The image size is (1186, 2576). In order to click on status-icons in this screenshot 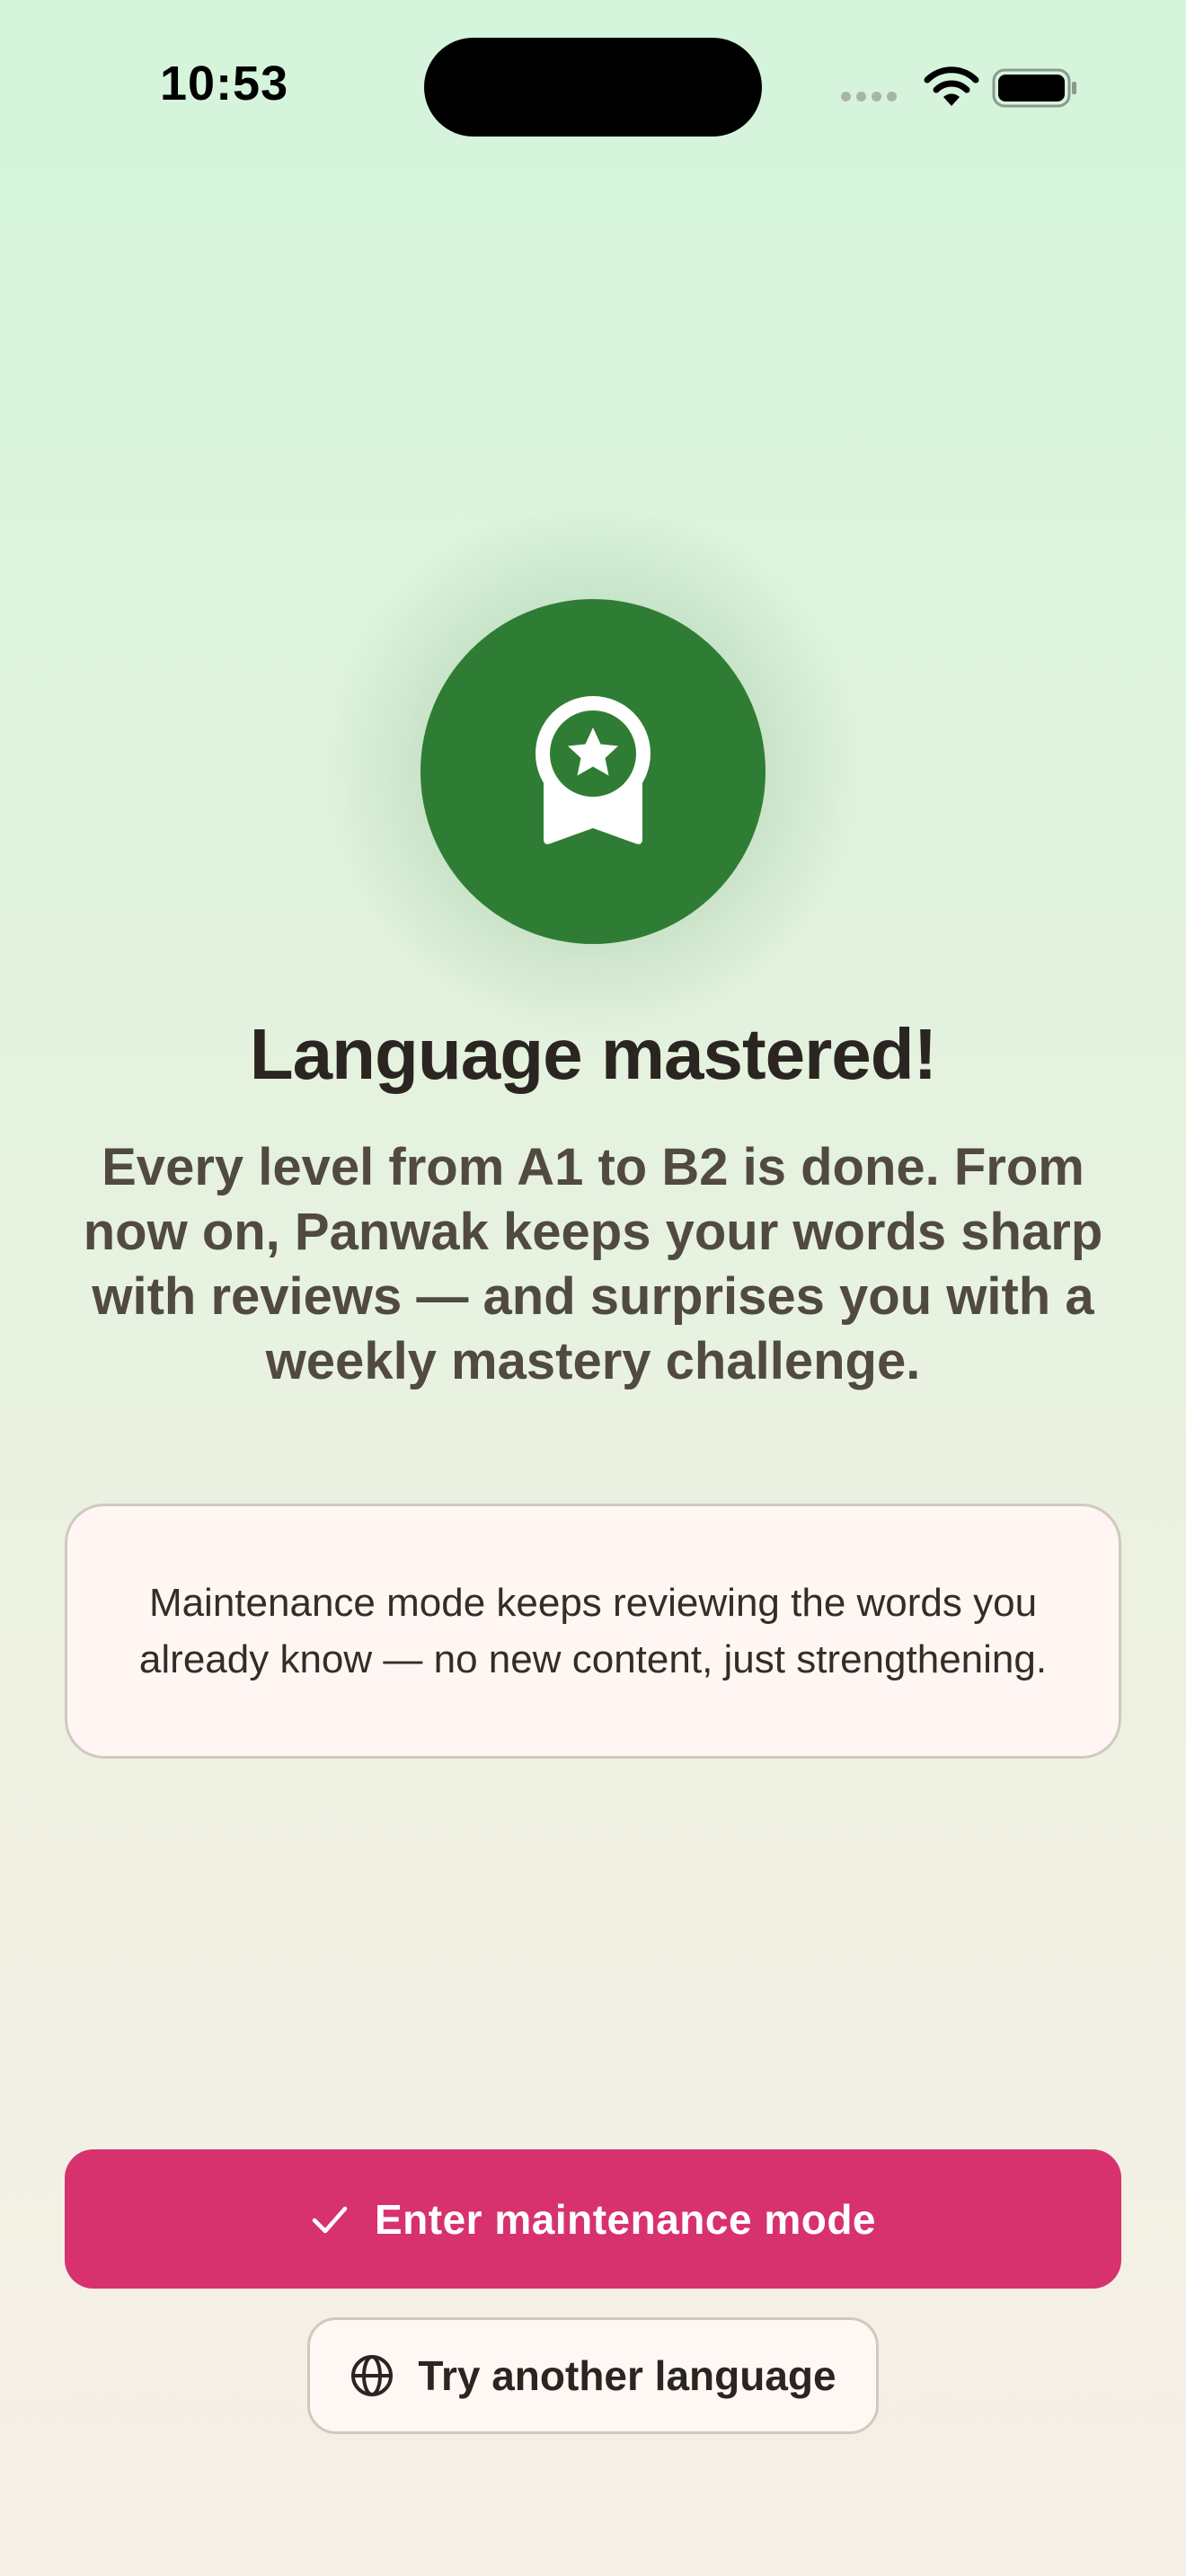, I will do `click(960, 87)`.